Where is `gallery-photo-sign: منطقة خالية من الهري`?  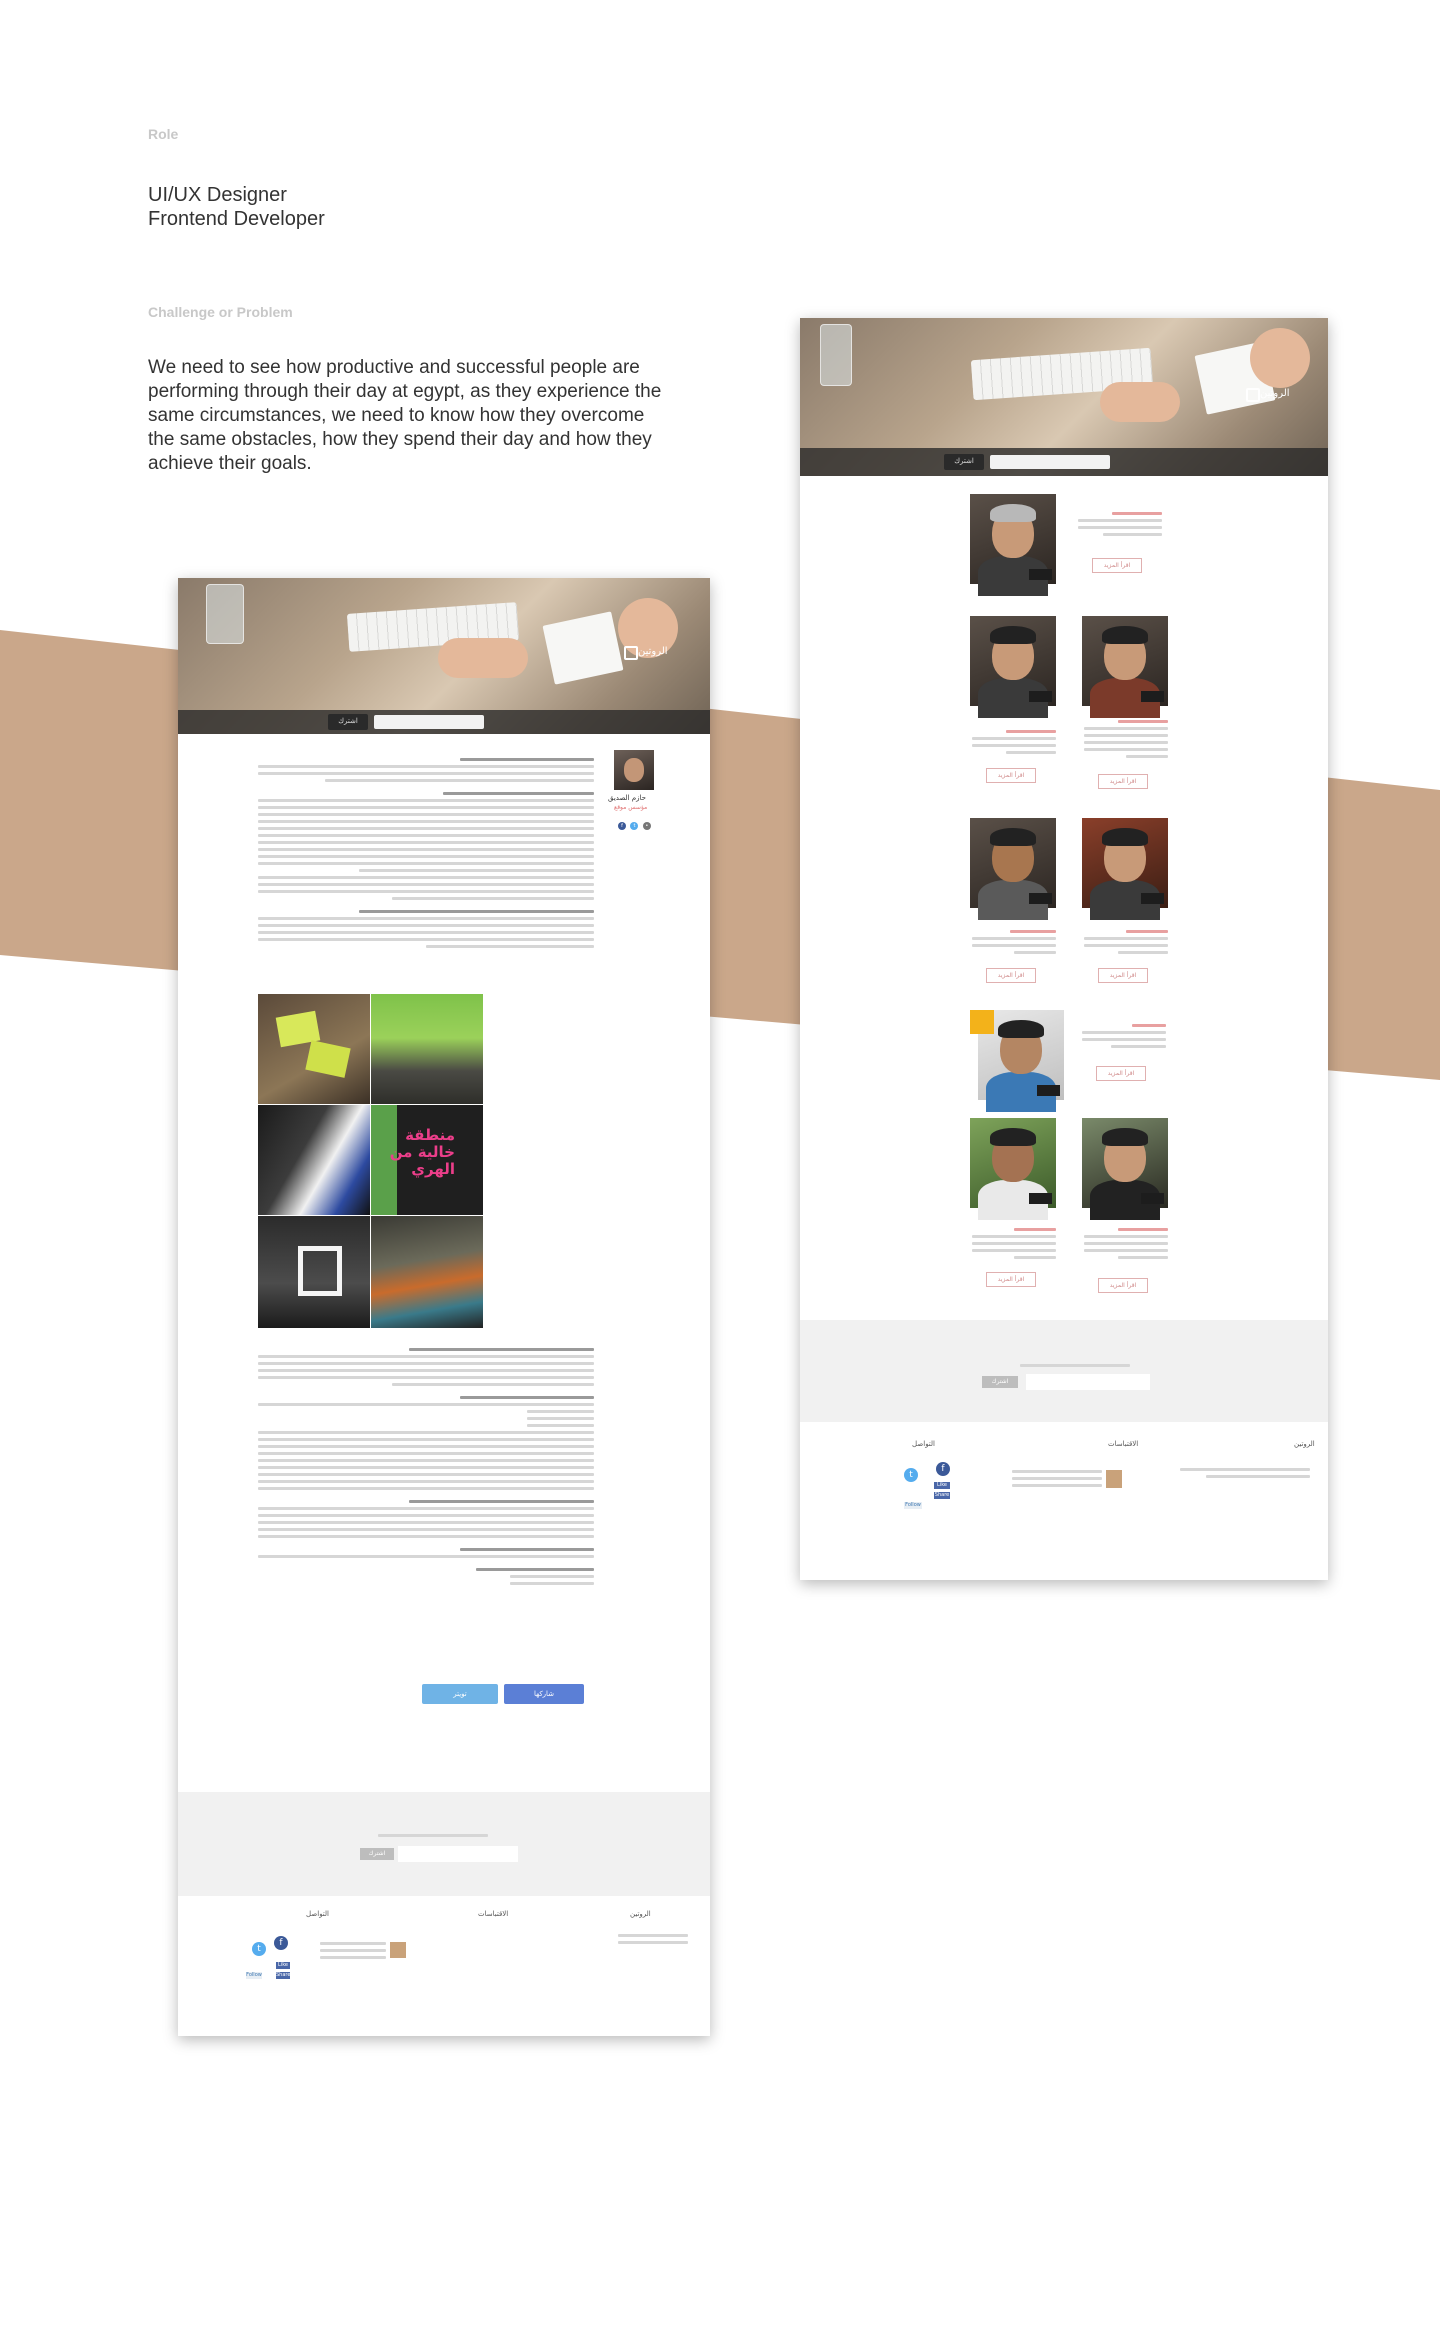
gallery-photo-sign: منطقة خالية من الهري is located at coordinates (427, 1160).